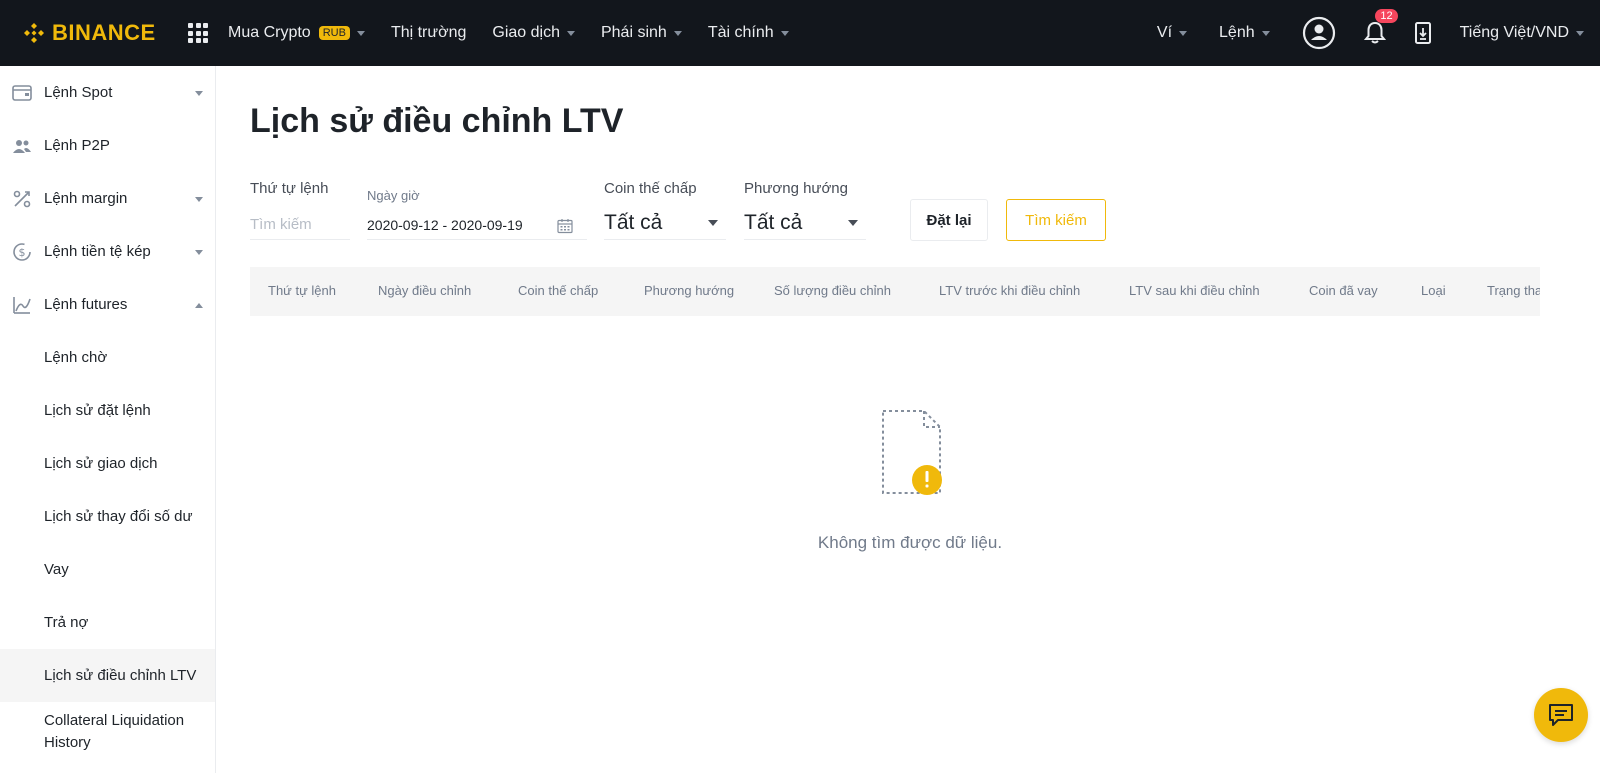  I want to click on column-header: Loại, so click(1433, 290).